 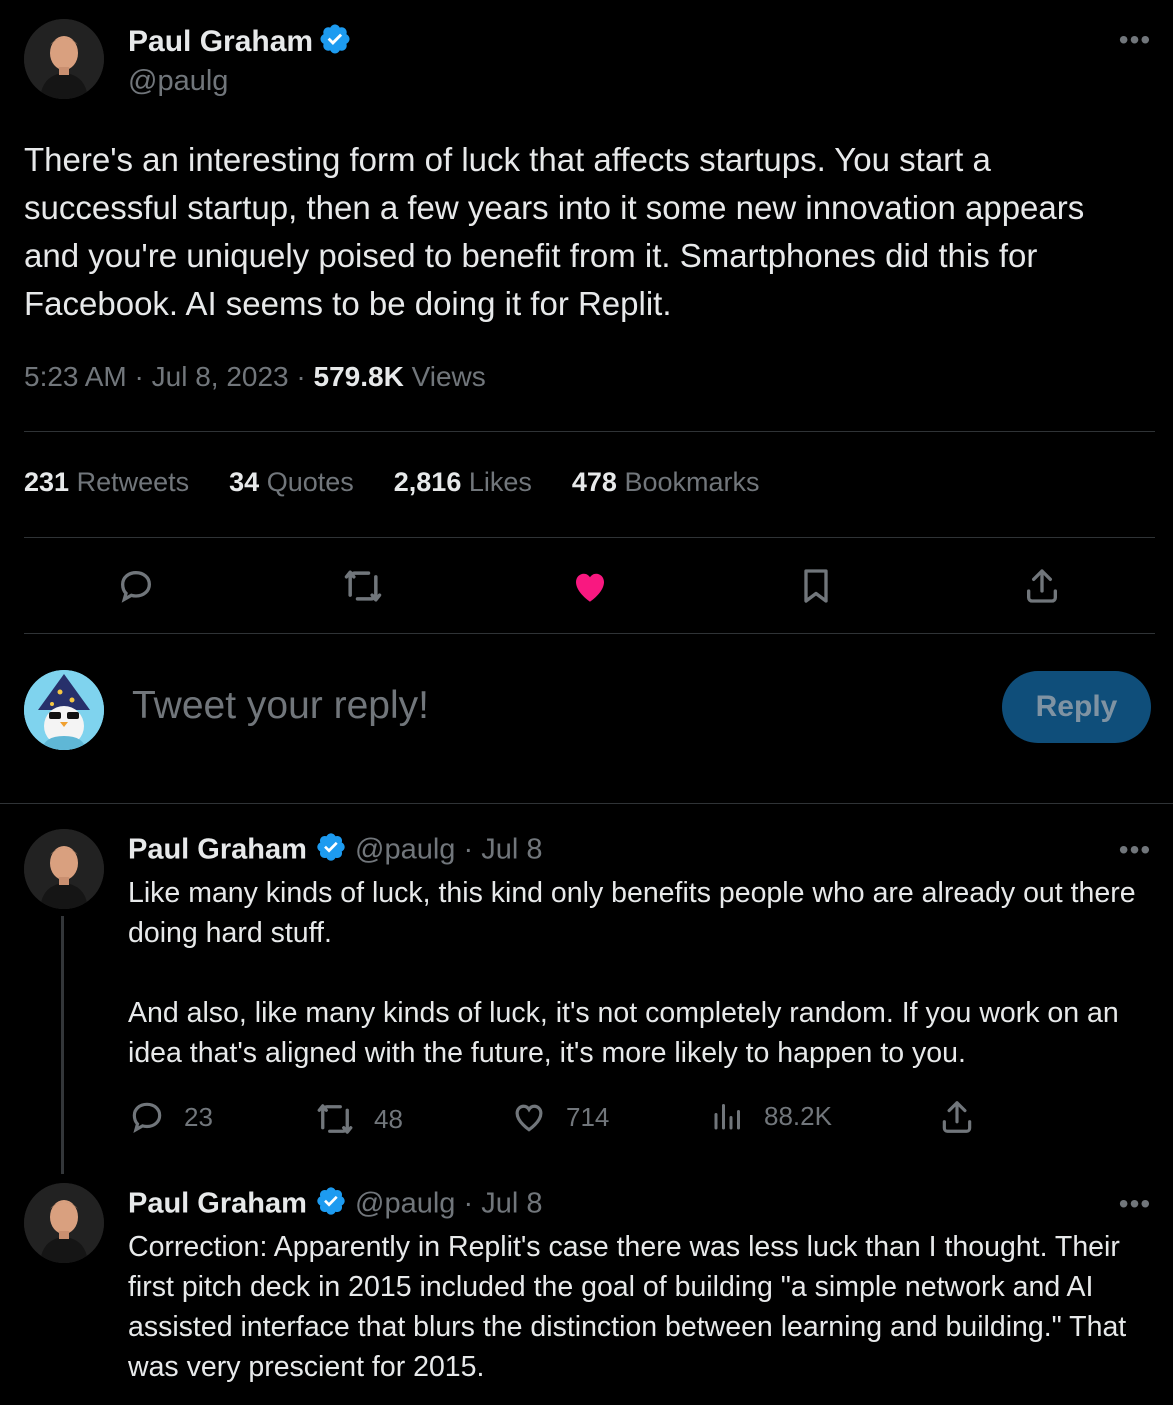 I want to click on user-avatar, so click(x=64, y=710).